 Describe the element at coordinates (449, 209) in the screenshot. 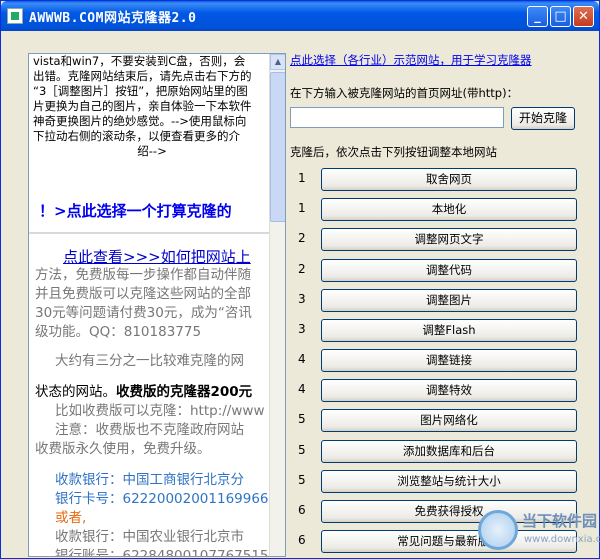

I see `localize-button: 本地化` at that location.